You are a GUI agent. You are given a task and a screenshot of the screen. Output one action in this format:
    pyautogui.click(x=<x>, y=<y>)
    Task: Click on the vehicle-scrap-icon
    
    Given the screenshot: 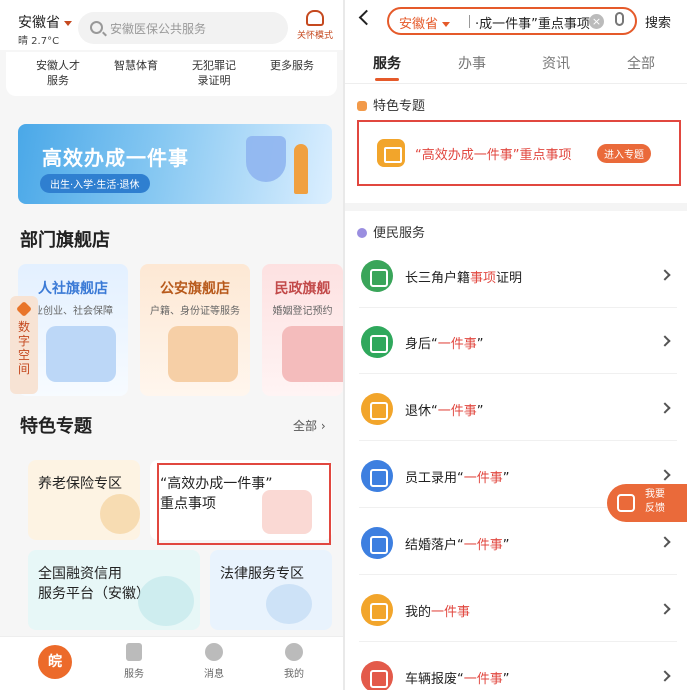 What is the action you would take?
    pyautogui.click(x=377, y=675)
    